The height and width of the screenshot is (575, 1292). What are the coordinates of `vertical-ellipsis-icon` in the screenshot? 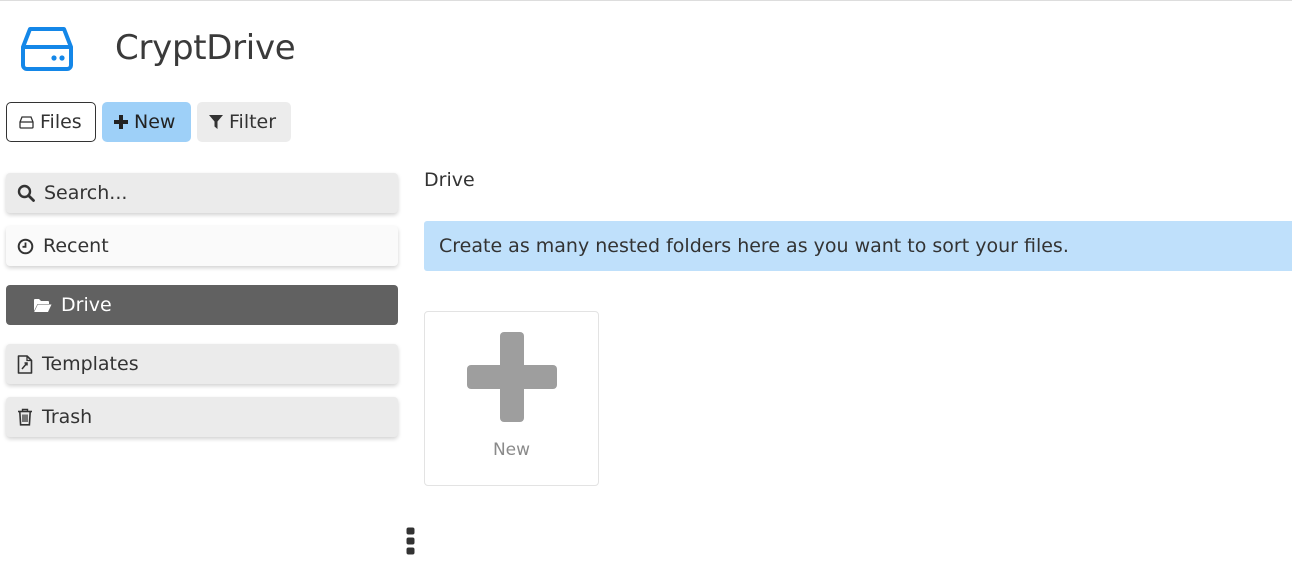 It's located at (410, 541).